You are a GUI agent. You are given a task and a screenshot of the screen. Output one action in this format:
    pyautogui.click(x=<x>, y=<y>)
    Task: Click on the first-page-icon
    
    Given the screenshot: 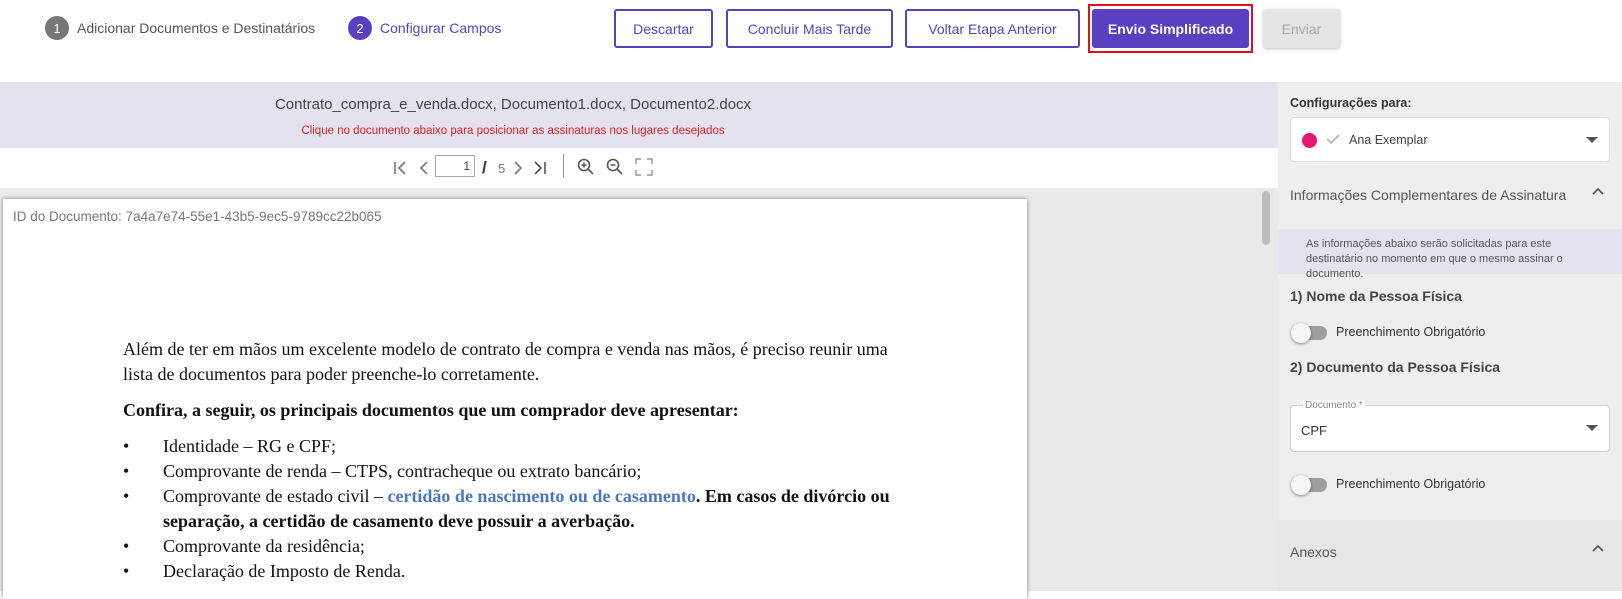 What is the action you would take?
    pyautogui.click(x=400, y=168)
    